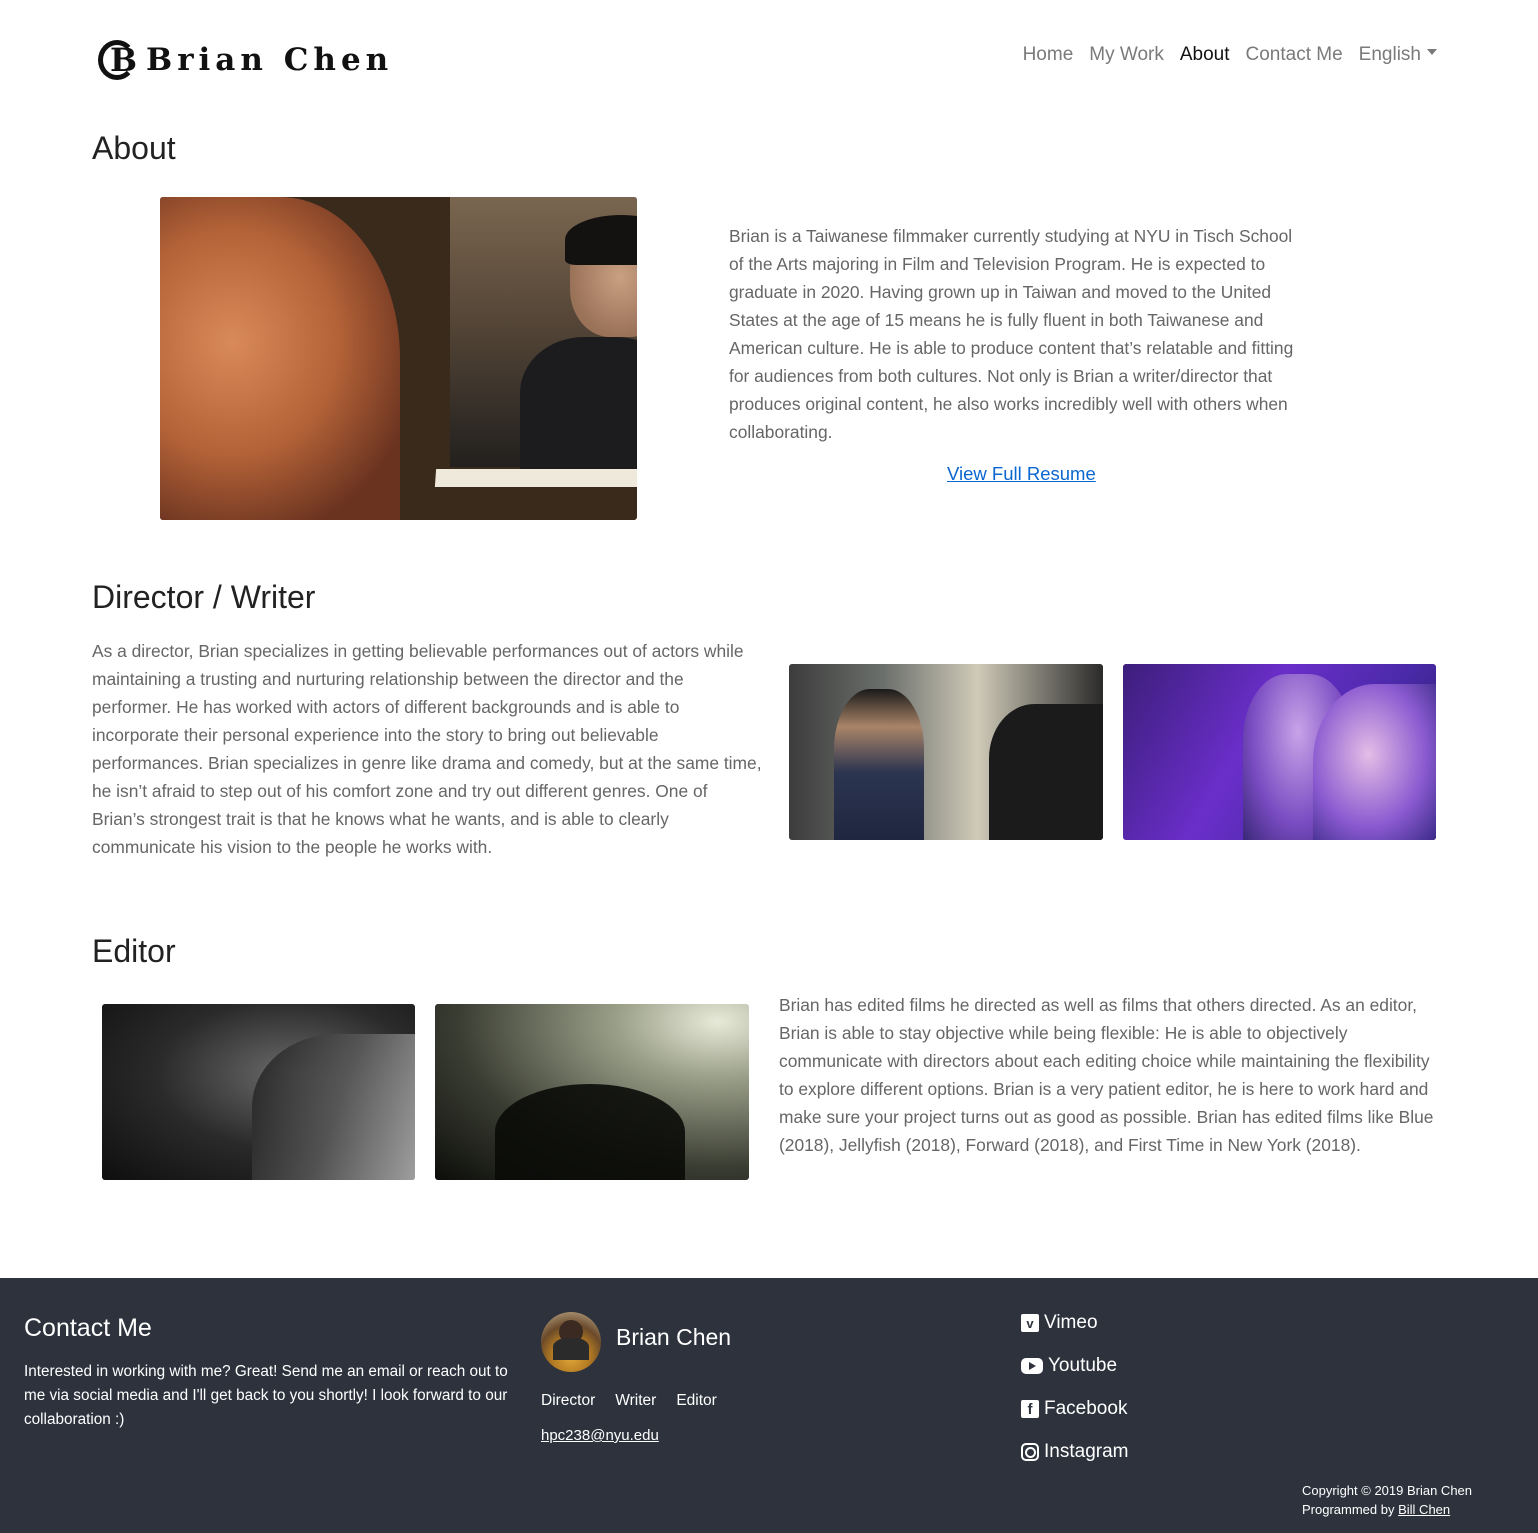  I want to click on footer-name: Brian Chen, so click(674, 1337).